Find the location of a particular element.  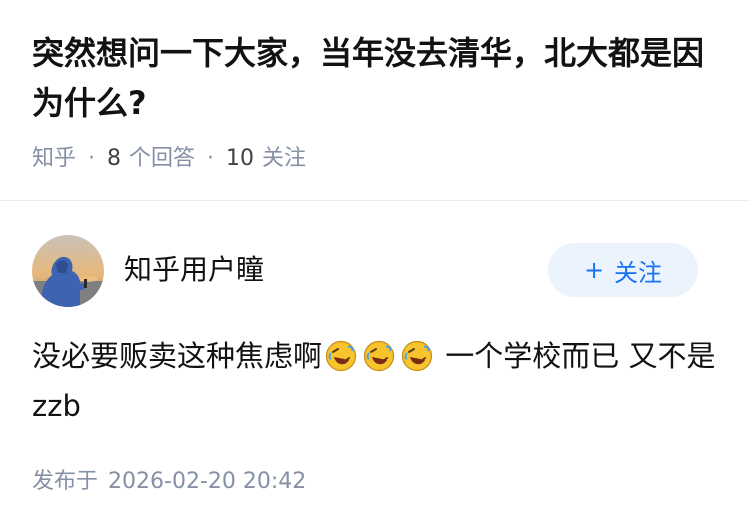

plus-icon: + is located at coordinates (594, 270).